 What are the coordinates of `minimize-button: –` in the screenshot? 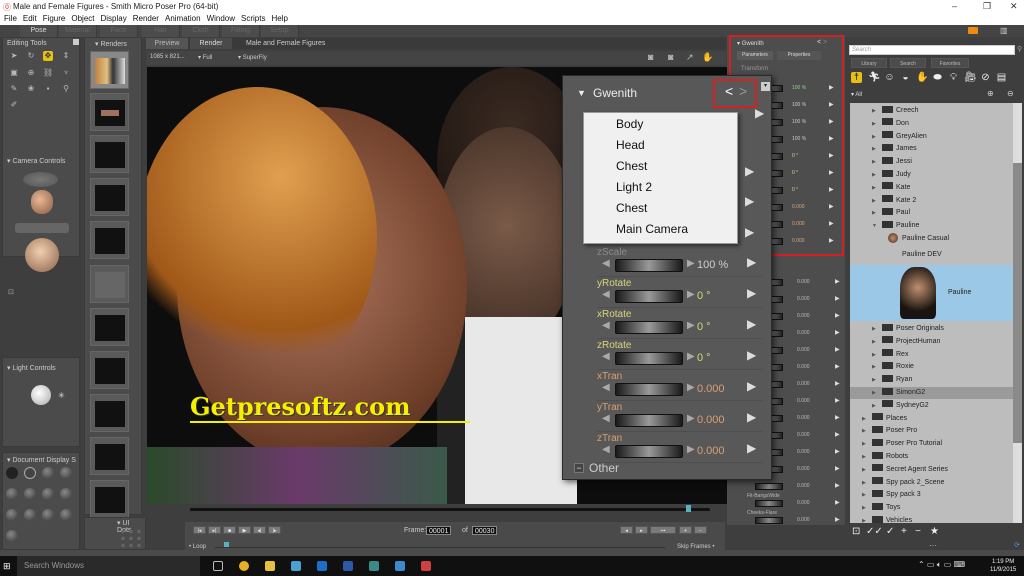 It's located at (954, 6).